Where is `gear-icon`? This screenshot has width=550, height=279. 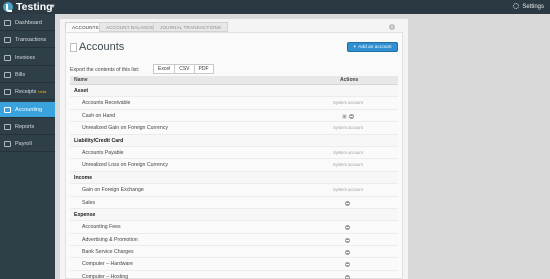 gear-icon is located at coordinates (516, 6).